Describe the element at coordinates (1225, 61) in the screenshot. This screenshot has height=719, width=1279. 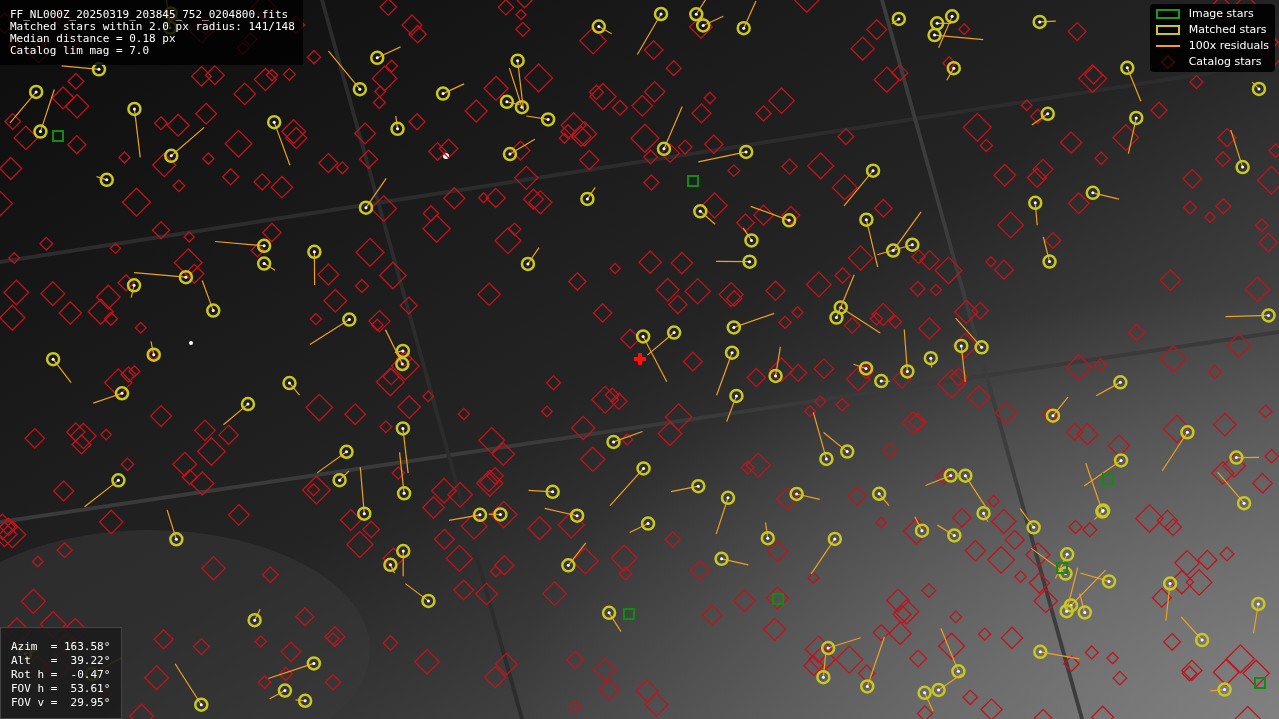
I see `legend-label: Catalog stars` at that location.